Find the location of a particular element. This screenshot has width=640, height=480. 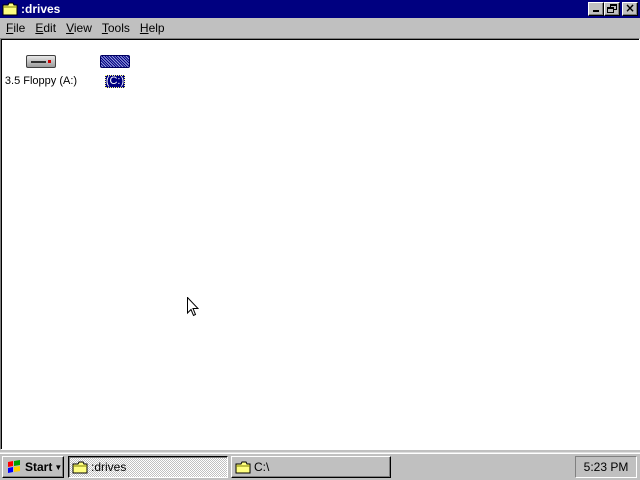

close-button: × is located at coordinates (630, 8).